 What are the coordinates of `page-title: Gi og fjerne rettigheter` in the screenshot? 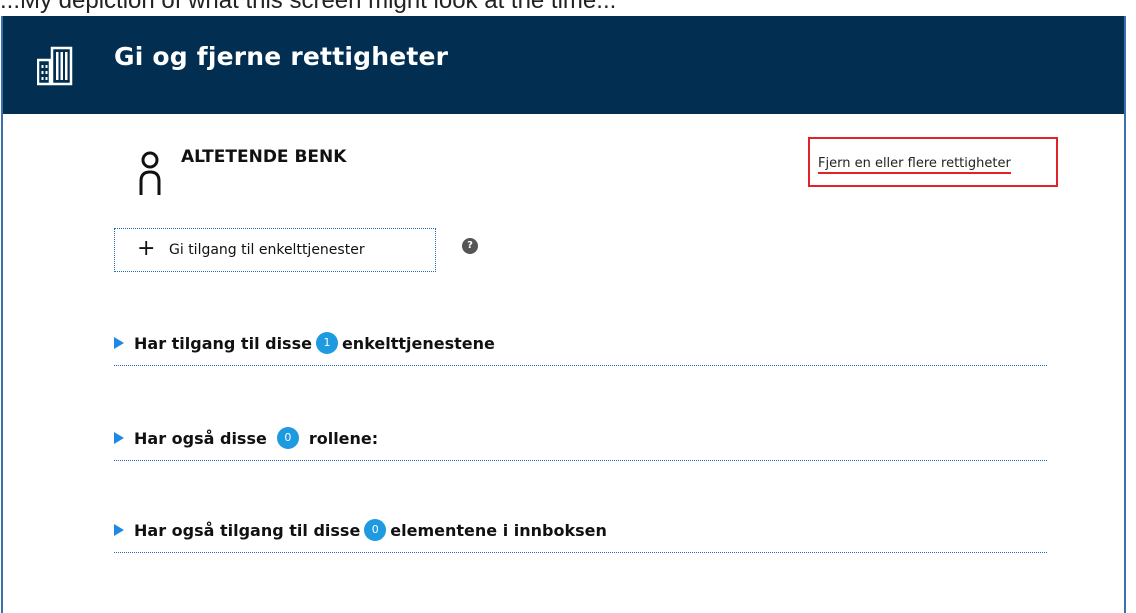 It's located at (281, 56).